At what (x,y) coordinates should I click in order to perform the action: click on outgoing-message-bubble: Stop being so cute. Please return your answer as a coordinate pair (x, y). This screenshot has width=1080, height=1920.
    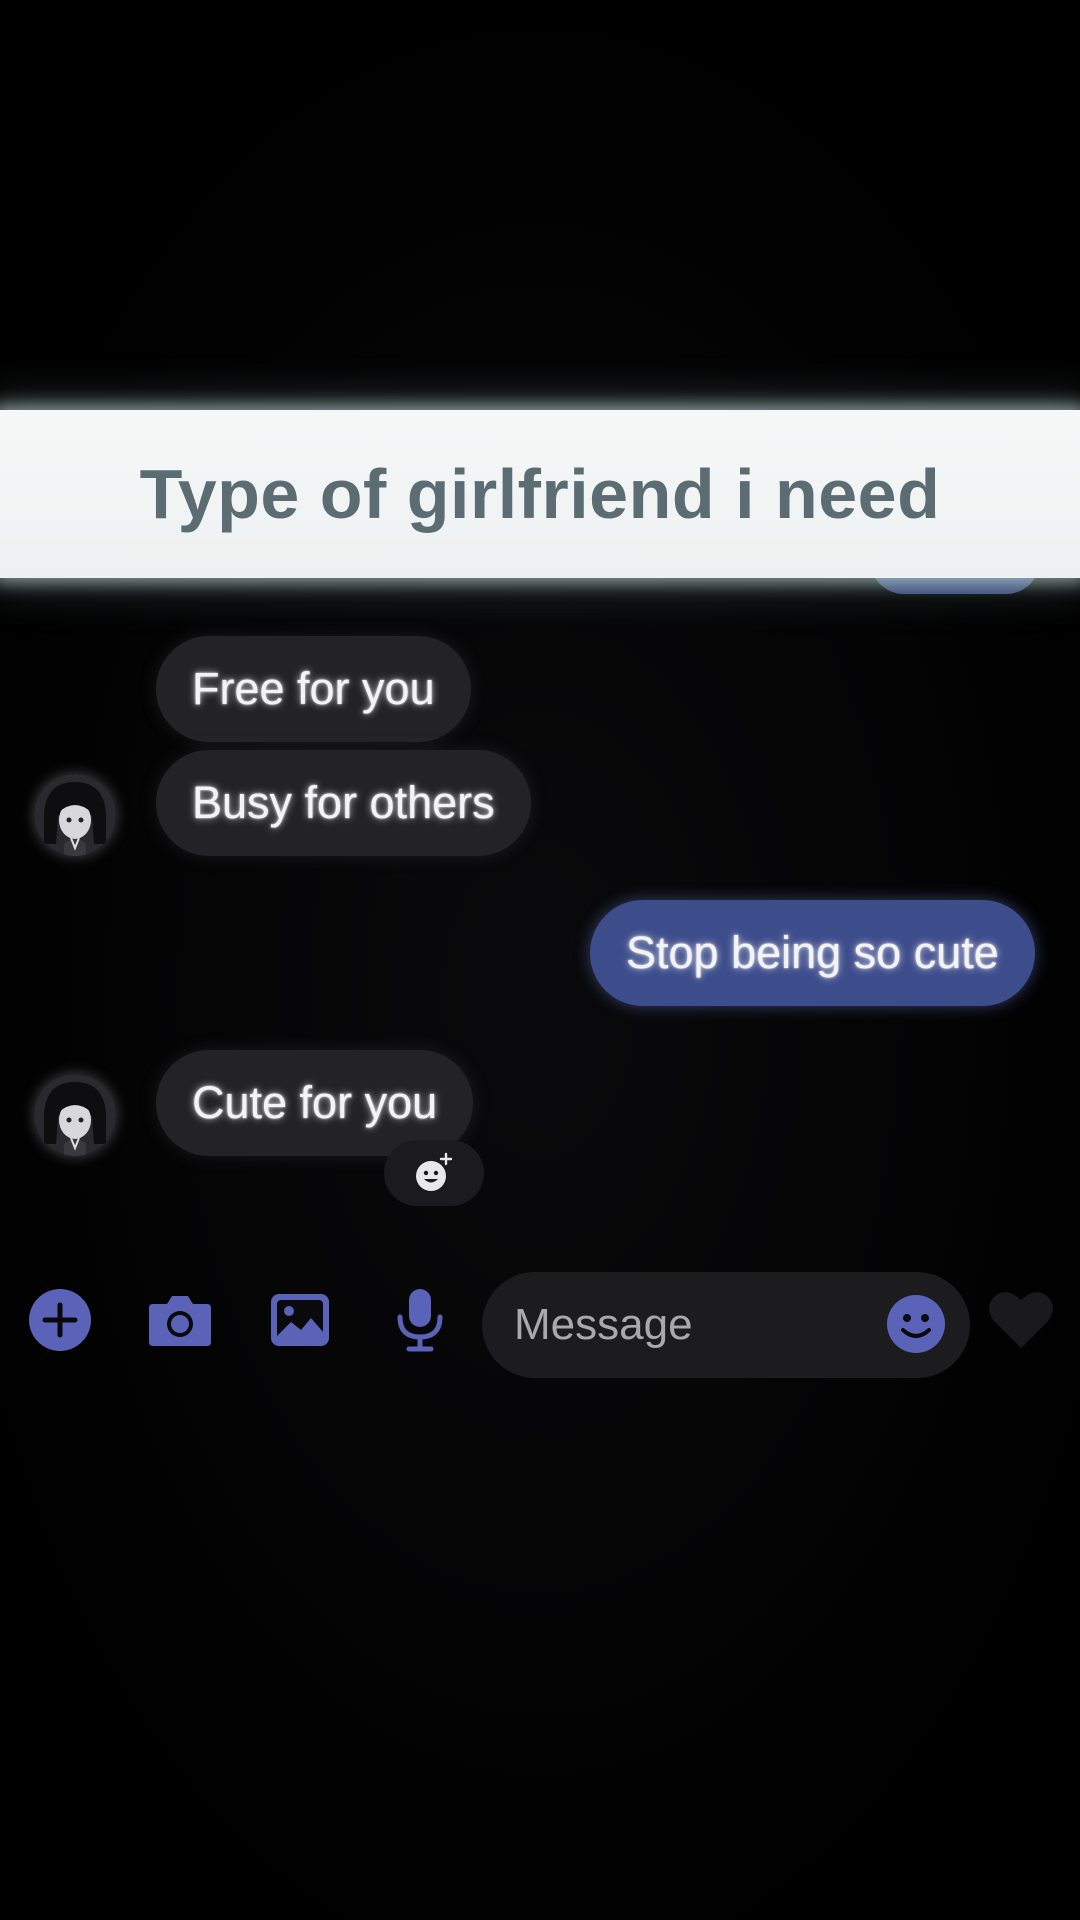
    Looking at the image, I should click on (812, 953).